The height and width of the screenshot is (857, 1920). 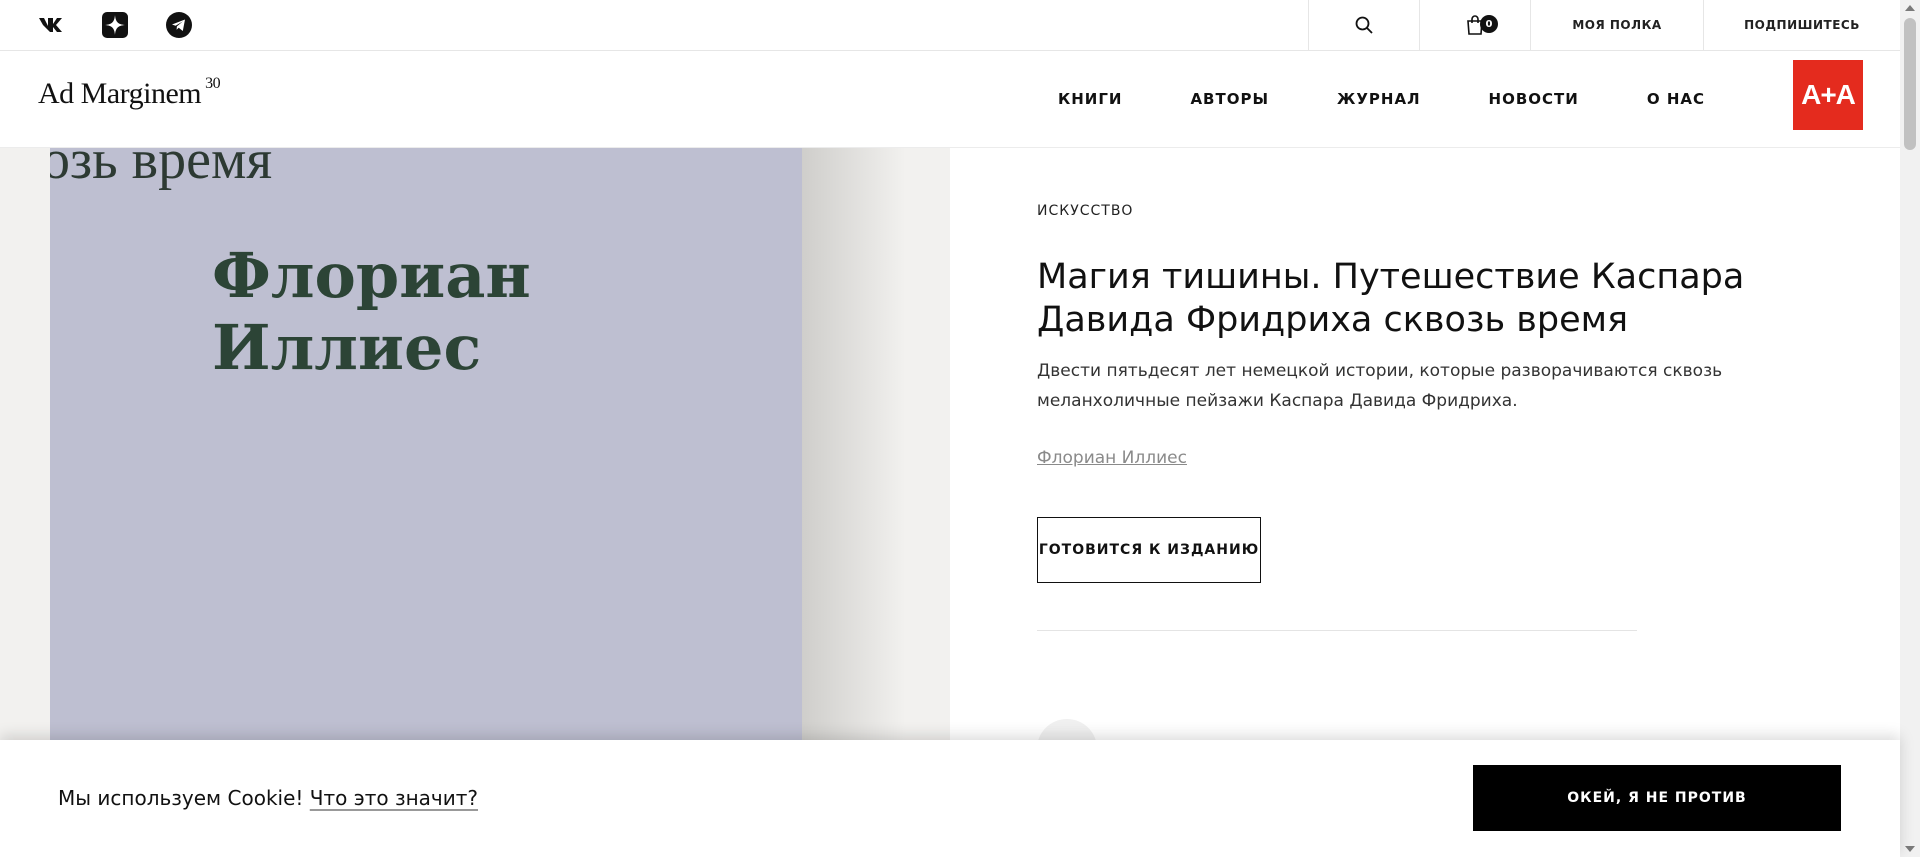 I want to click on site-logo: Ad Marginem 30, so click(x=129, y=93).